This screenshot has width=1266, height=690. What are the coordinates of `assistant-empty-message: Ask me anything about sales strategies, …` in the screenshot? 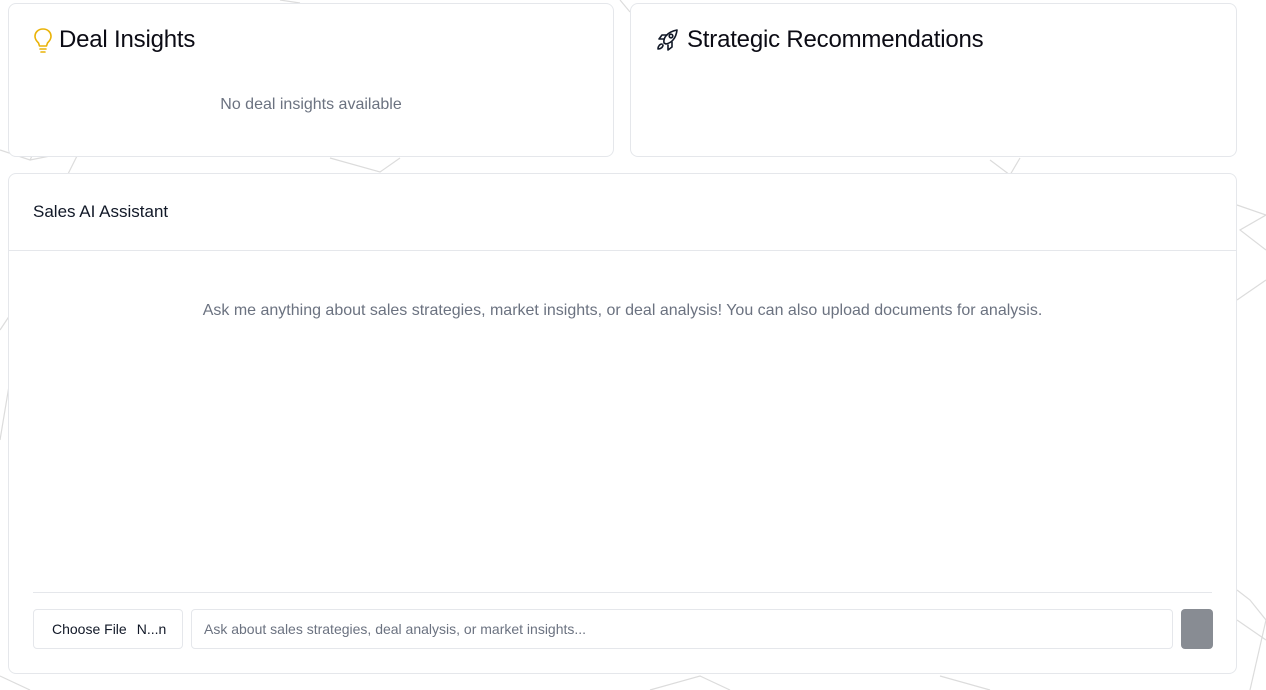 It's located at (622, 310).